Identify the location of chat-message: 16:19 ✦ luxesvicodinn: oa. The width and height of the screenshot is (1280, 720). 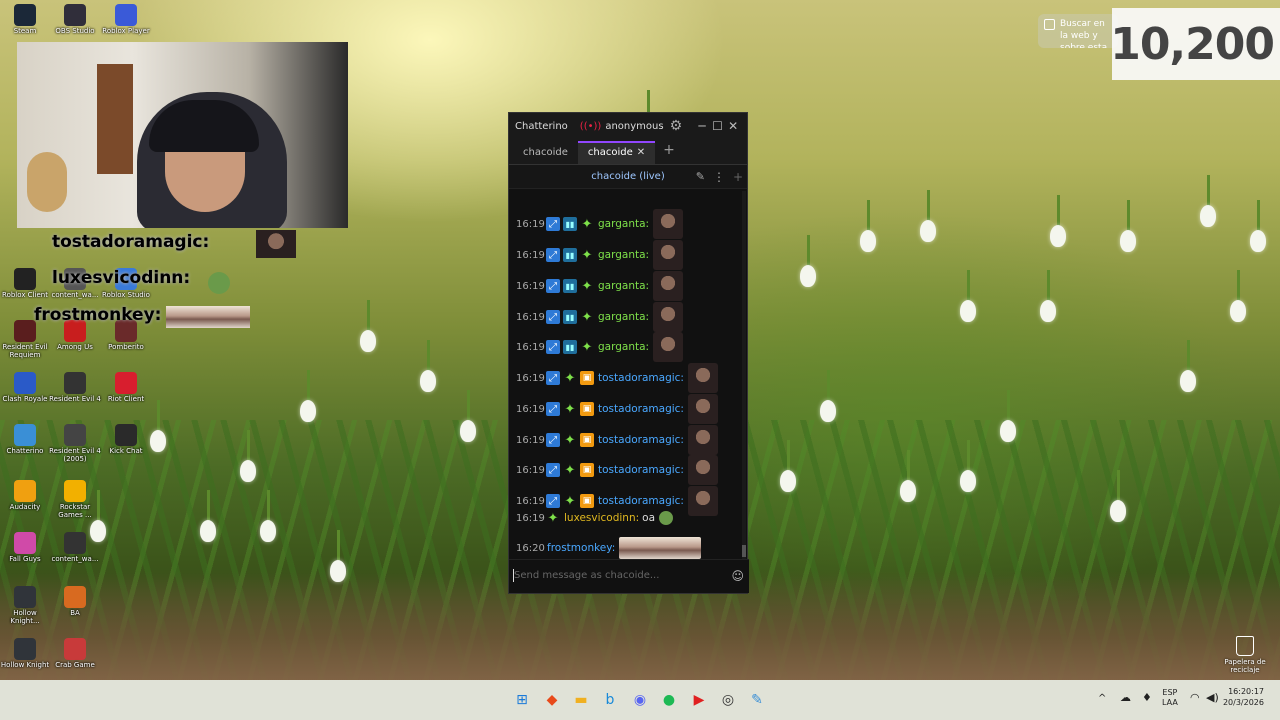
(625, 518).